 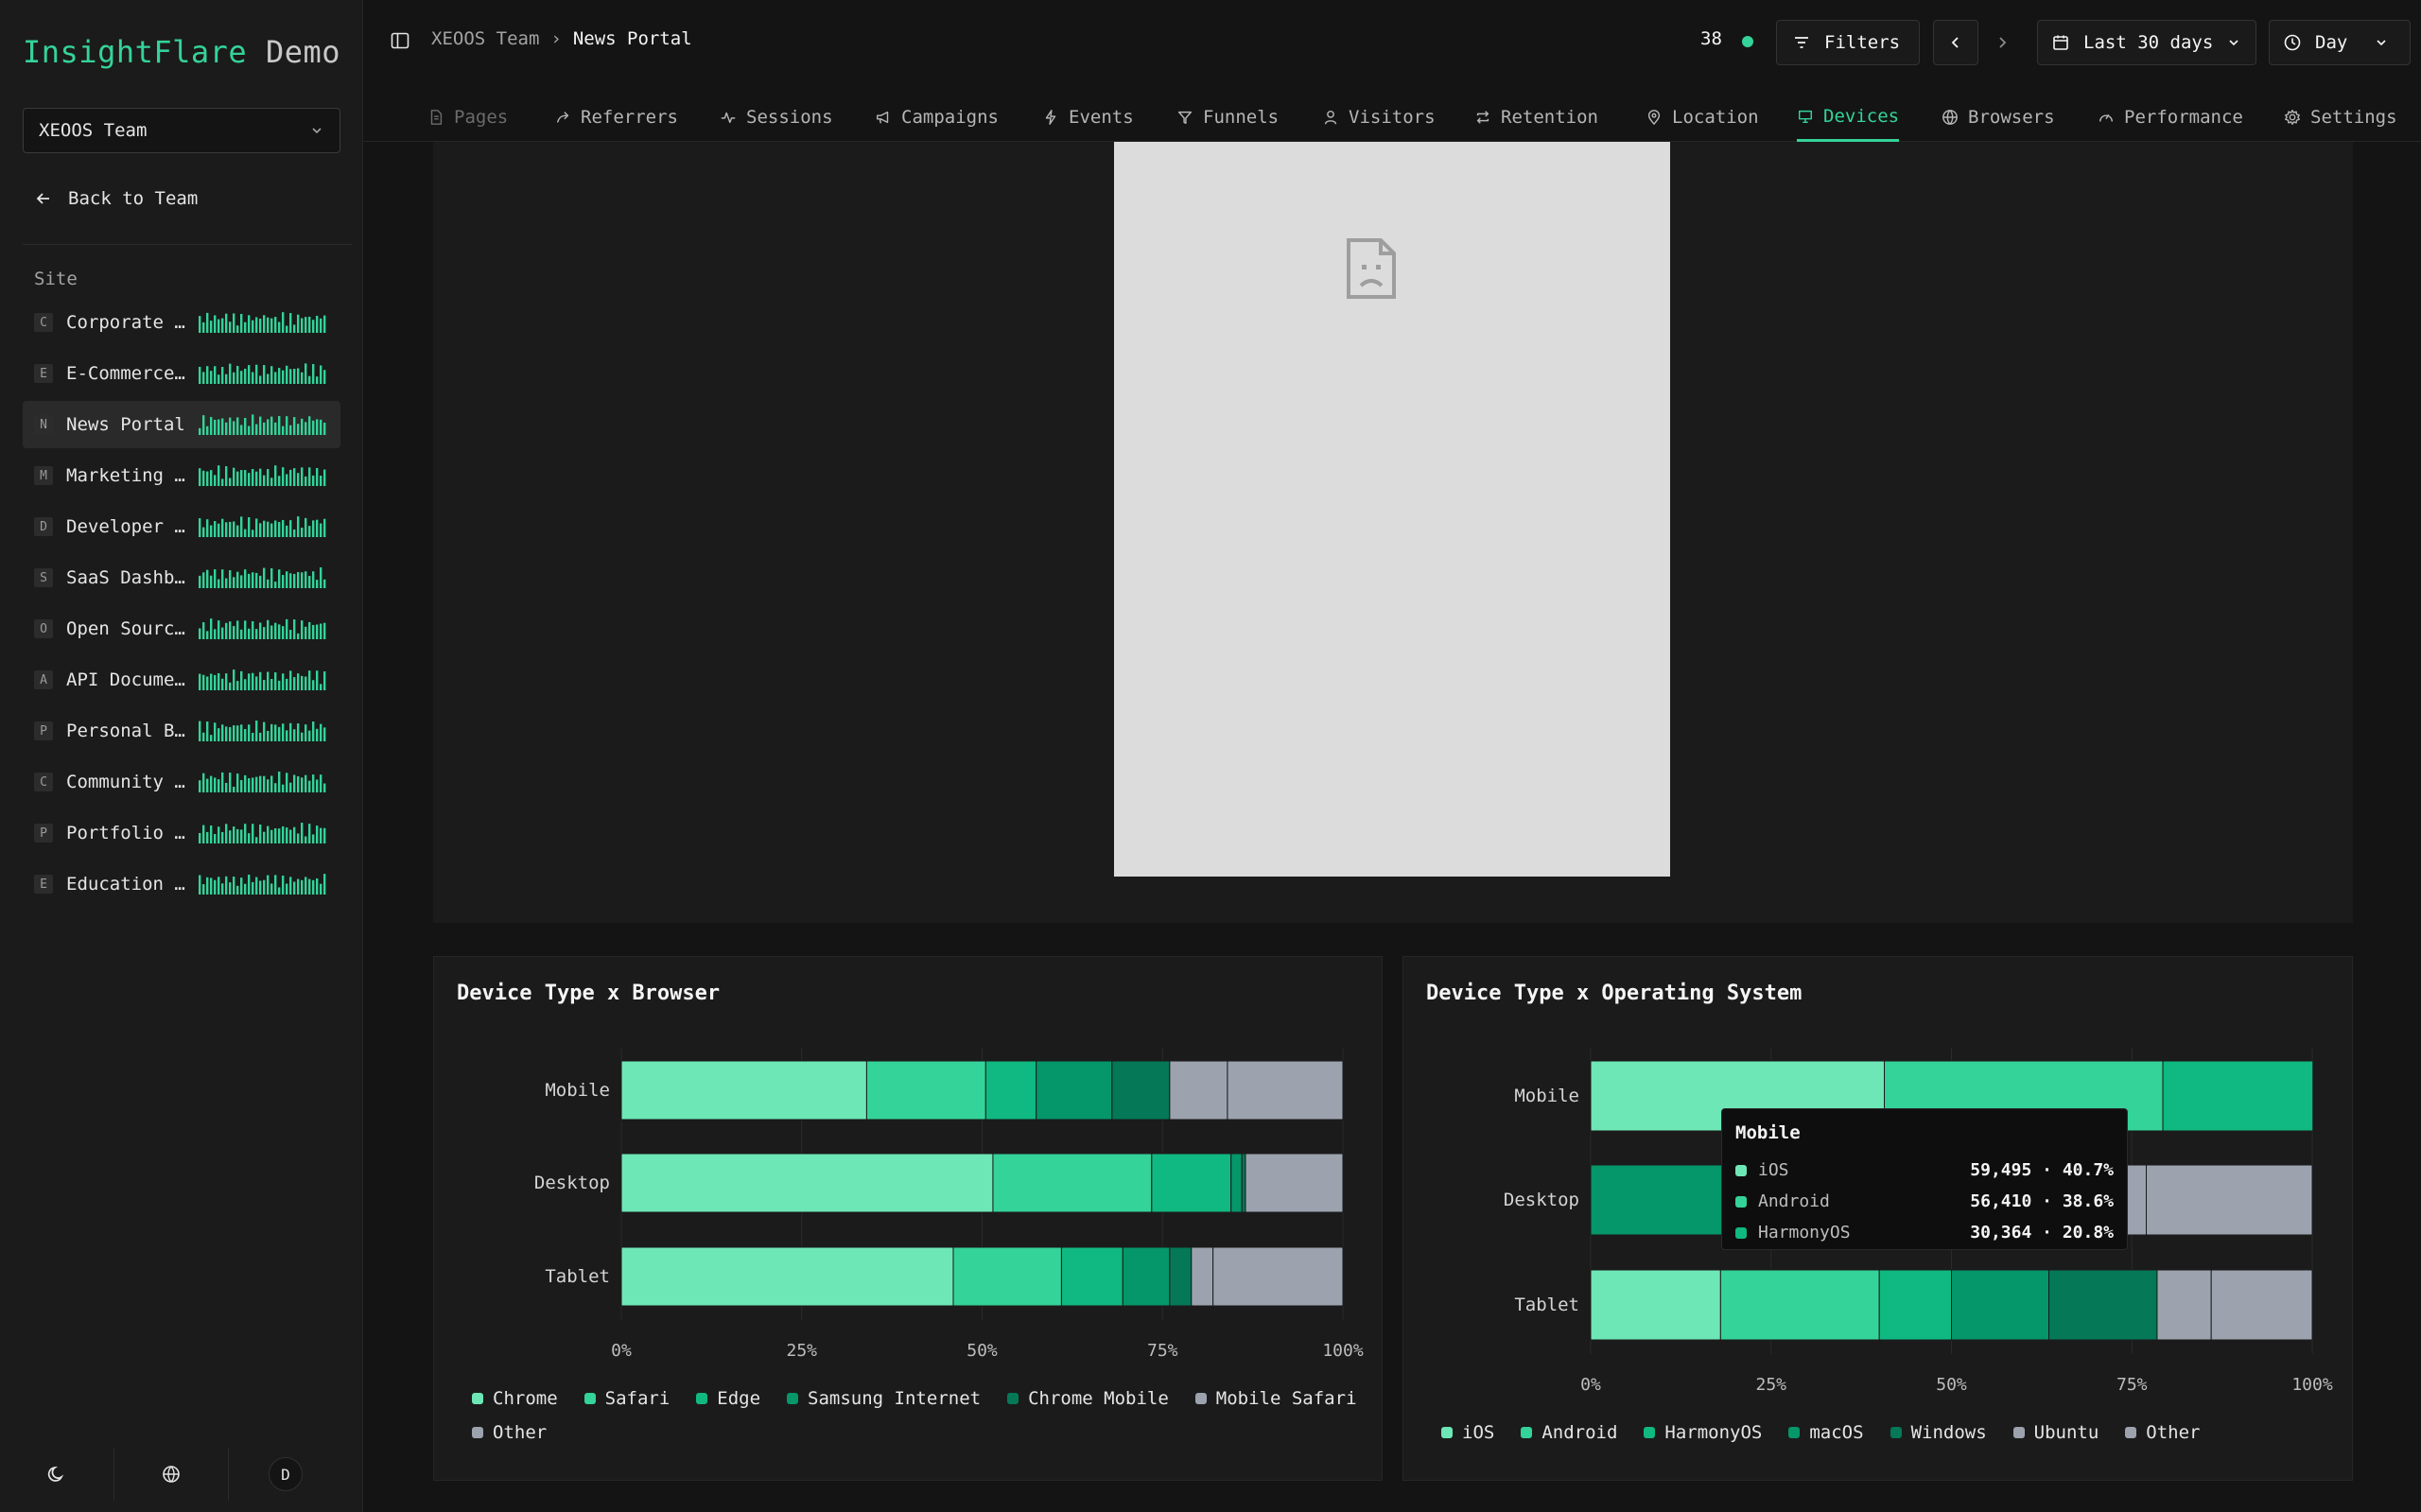 What do you see at coordinates (467, 117) in the screenshot?
I see `tab-pages: Pages` at bounding box center [467, 117].